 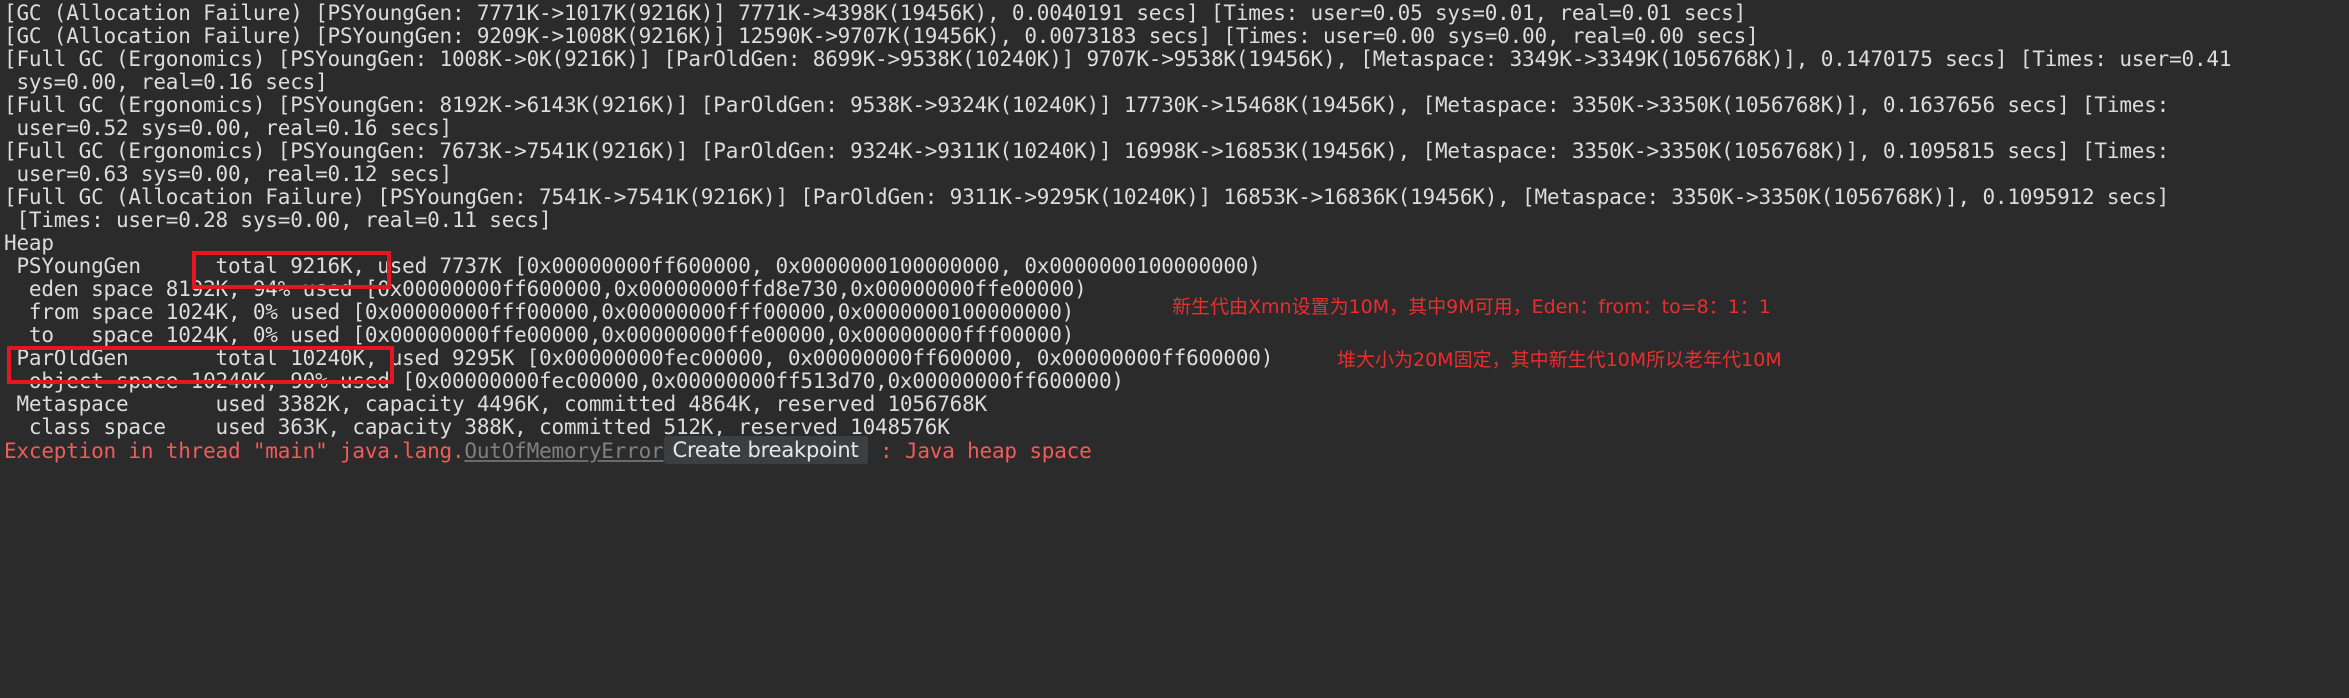 I want to click on exception-class-link: OutOfMemoryError, so click(x=563, y=451).